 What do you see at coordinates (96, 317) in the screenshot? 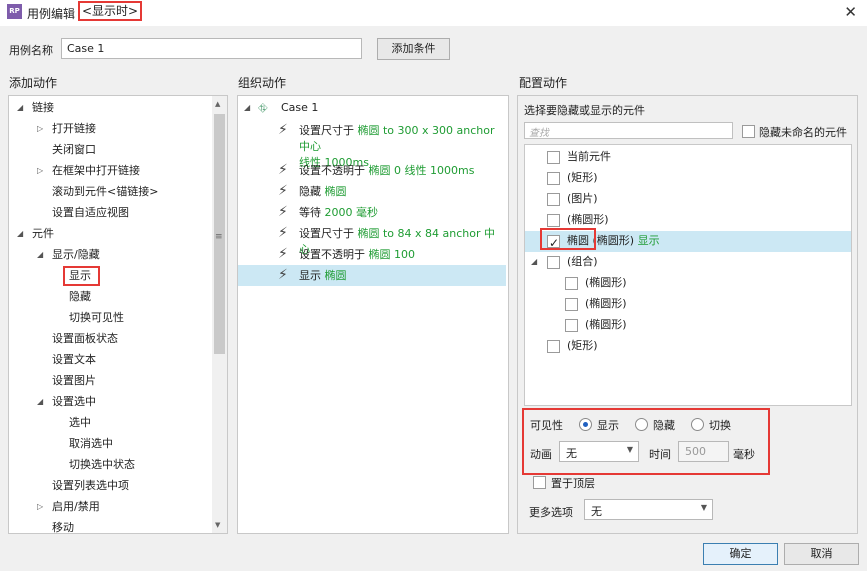
I see `tree-item-label: 切换可见性` at bounding box center [96, 317].